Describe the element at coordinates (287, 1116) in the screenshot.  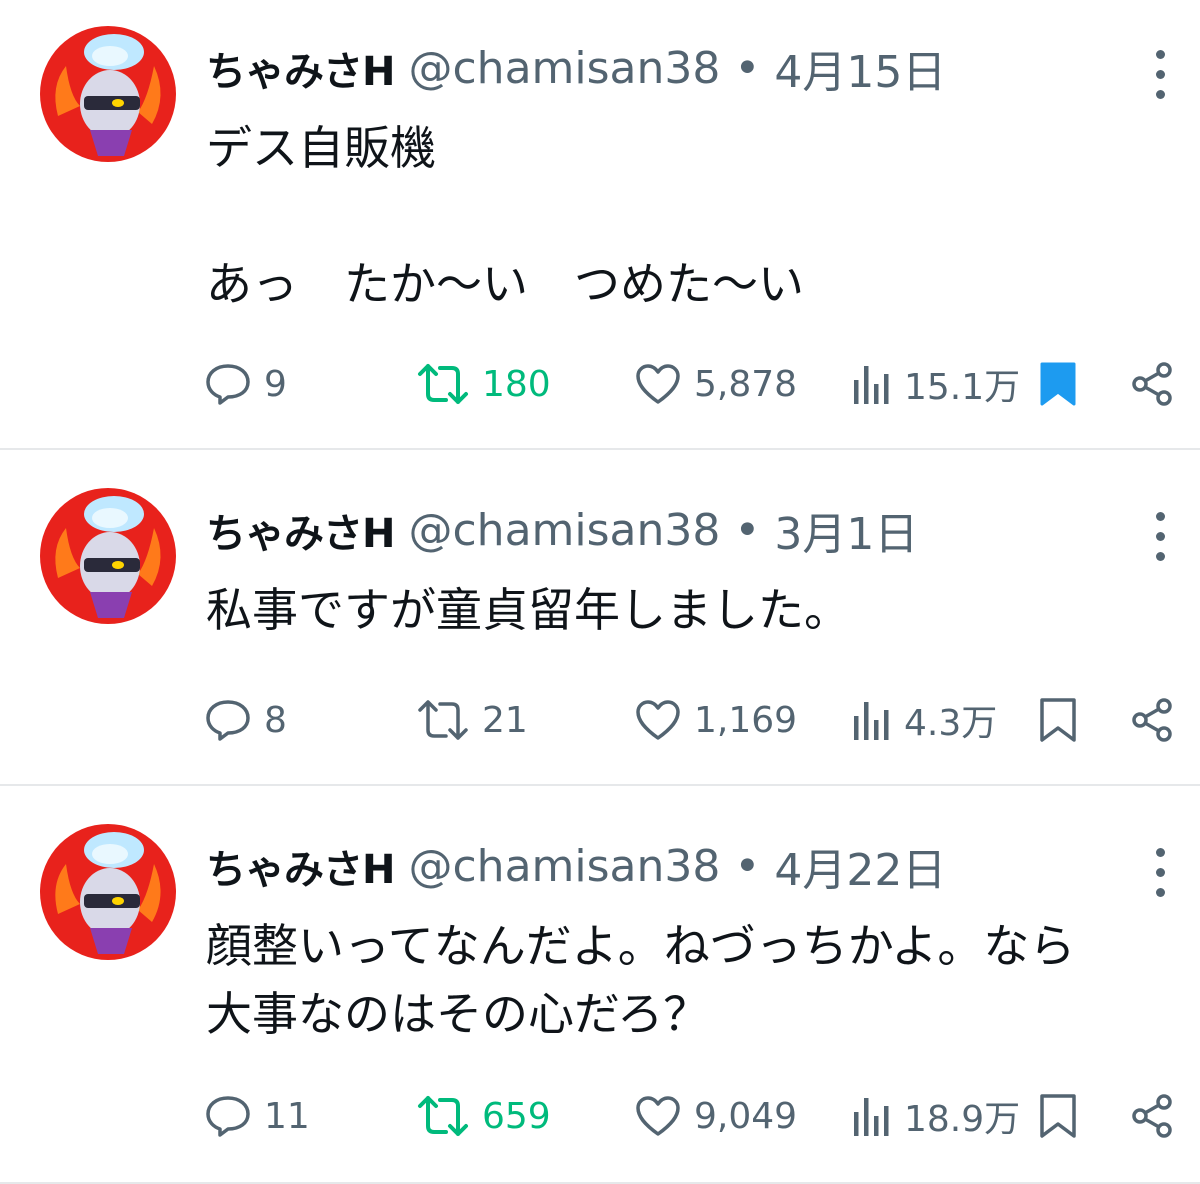
I see `reply-count: 11` at that location.